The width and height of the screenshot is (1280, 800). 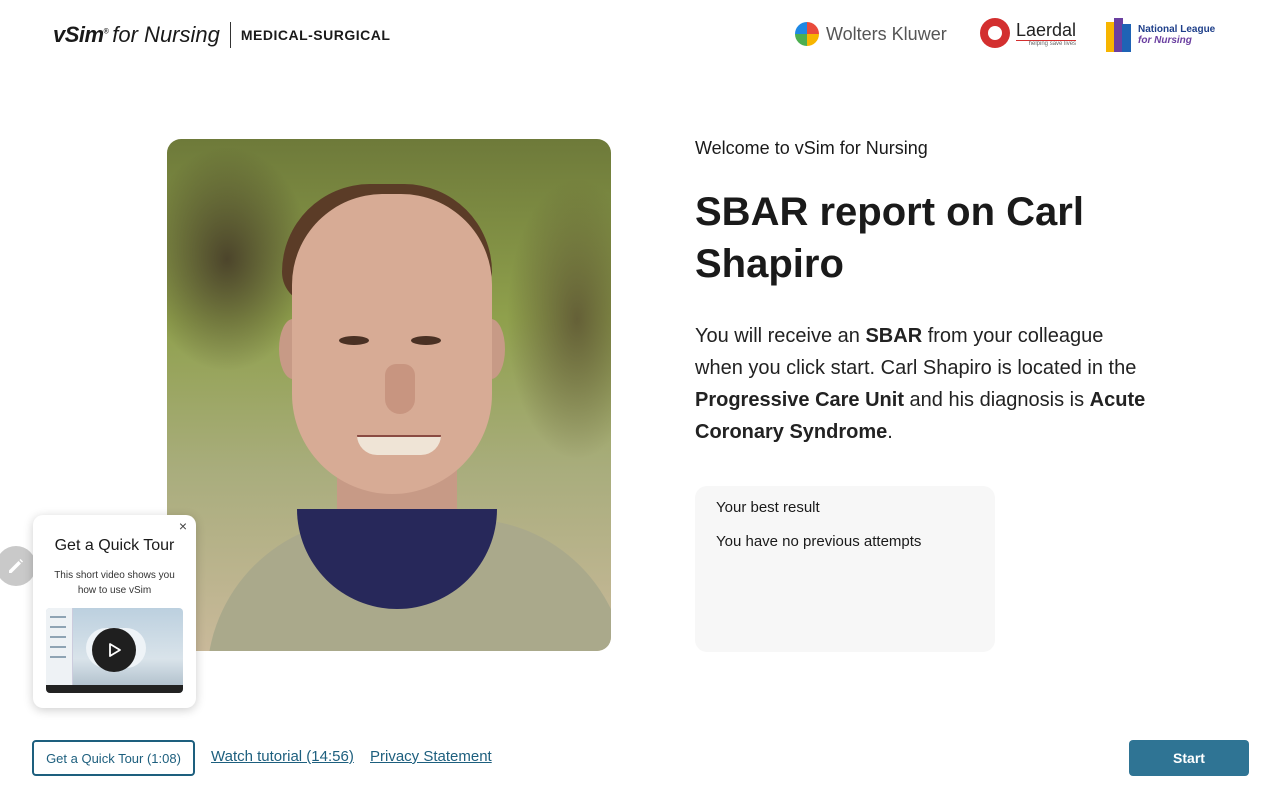 I want to click on quick-tour-video-thumbnail, so click(x=114, y=650).